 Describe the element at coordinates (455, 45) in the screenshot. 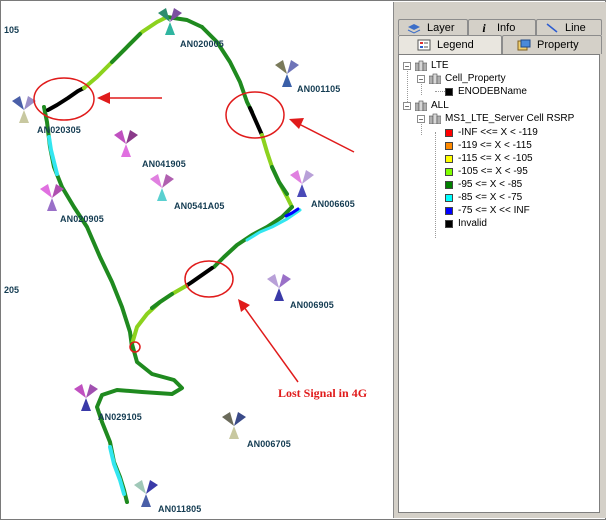

I see `tab-legend-label: Legend` at that location.